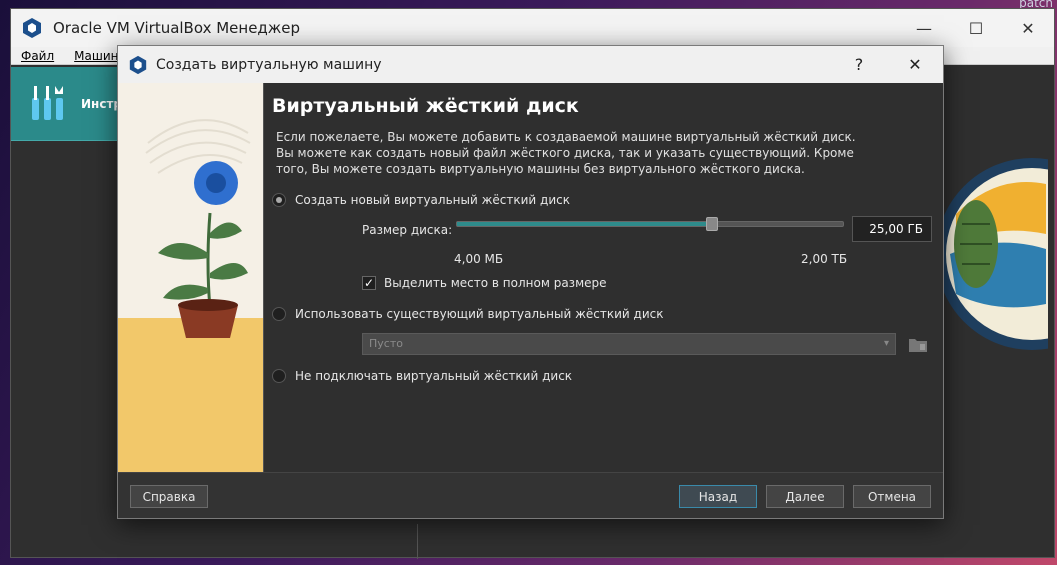 The image size is (1057, 565). Describe the element at coordinates (417, 541) in the screenshot. I see `pane-divider` at that location.